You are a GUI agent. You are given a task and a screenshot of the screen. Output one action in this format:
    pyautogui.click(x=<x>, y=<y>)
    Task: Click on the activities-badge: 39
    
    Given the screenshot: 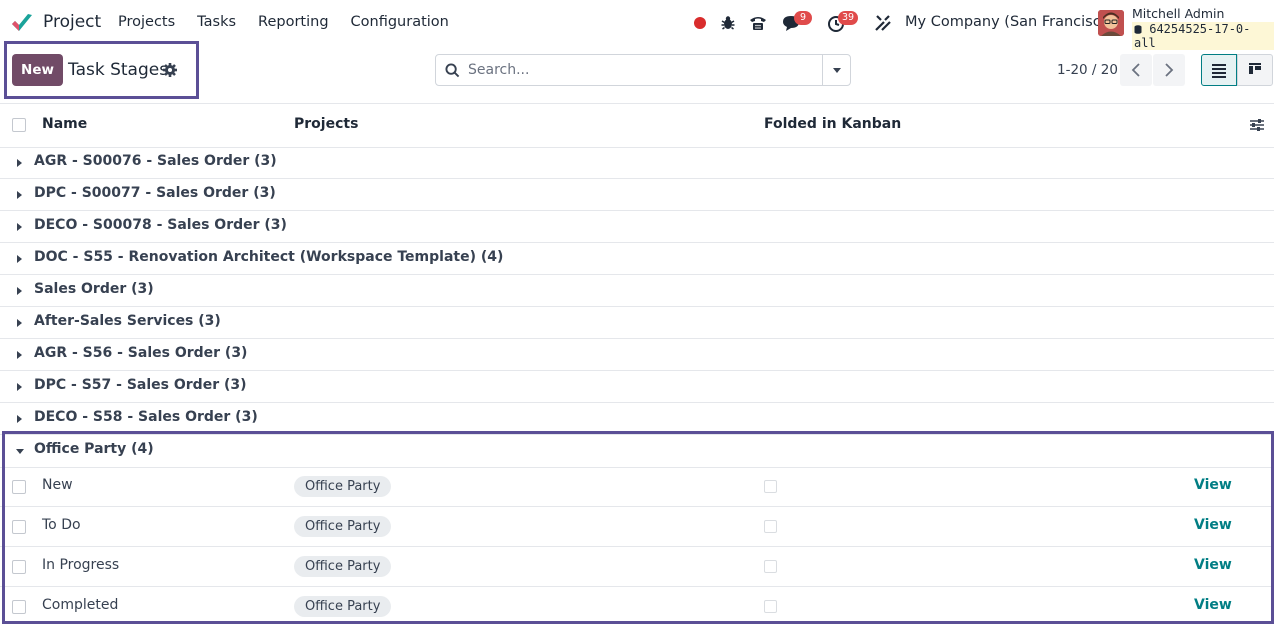 What is the action you would take?
    pyautogui.click(x=848, y=18)
    